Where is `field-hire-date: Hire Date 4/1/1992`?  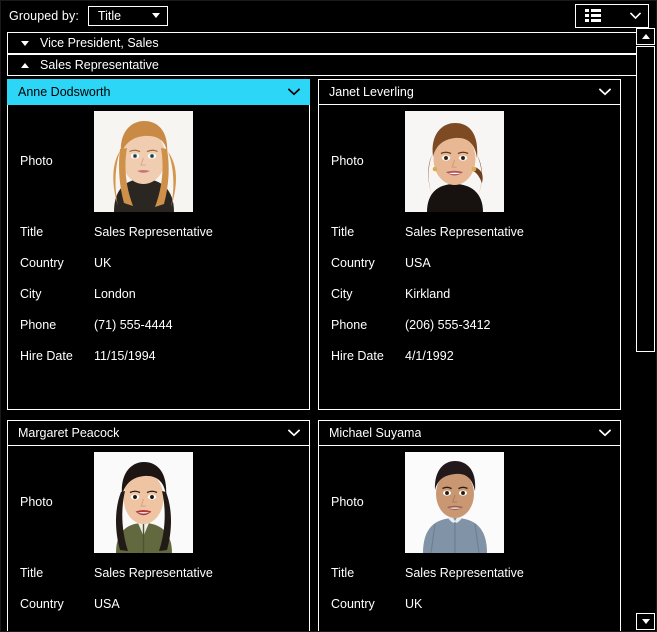
field-hire-date: Hire Date 4/1/1992 is located at coordinates (469, 361).